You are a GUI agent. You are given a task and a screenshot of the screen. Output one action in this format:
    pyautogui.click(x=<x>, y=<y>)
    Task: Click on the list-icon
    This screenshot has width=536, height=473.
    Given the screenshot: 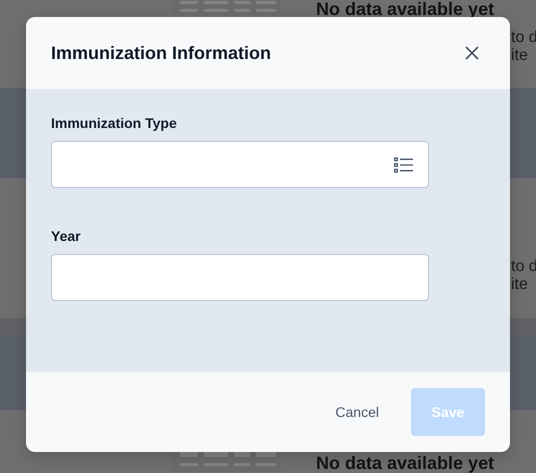 What is the action you would take?
    pyautogui.click(x=404, y=164)
    